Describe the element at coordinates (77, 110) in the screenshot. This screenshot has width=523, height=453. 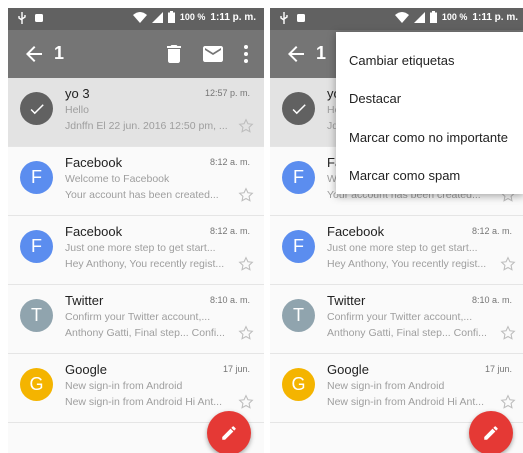
I see `email-subject: Hello` at that location.